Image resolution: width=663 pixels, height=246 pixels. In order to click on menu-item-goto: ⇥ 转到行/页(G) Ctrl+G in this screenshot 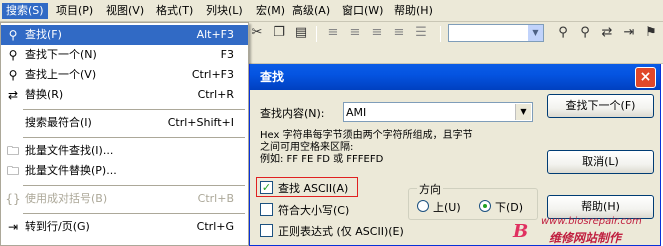, I will do `click(124, 227)`.